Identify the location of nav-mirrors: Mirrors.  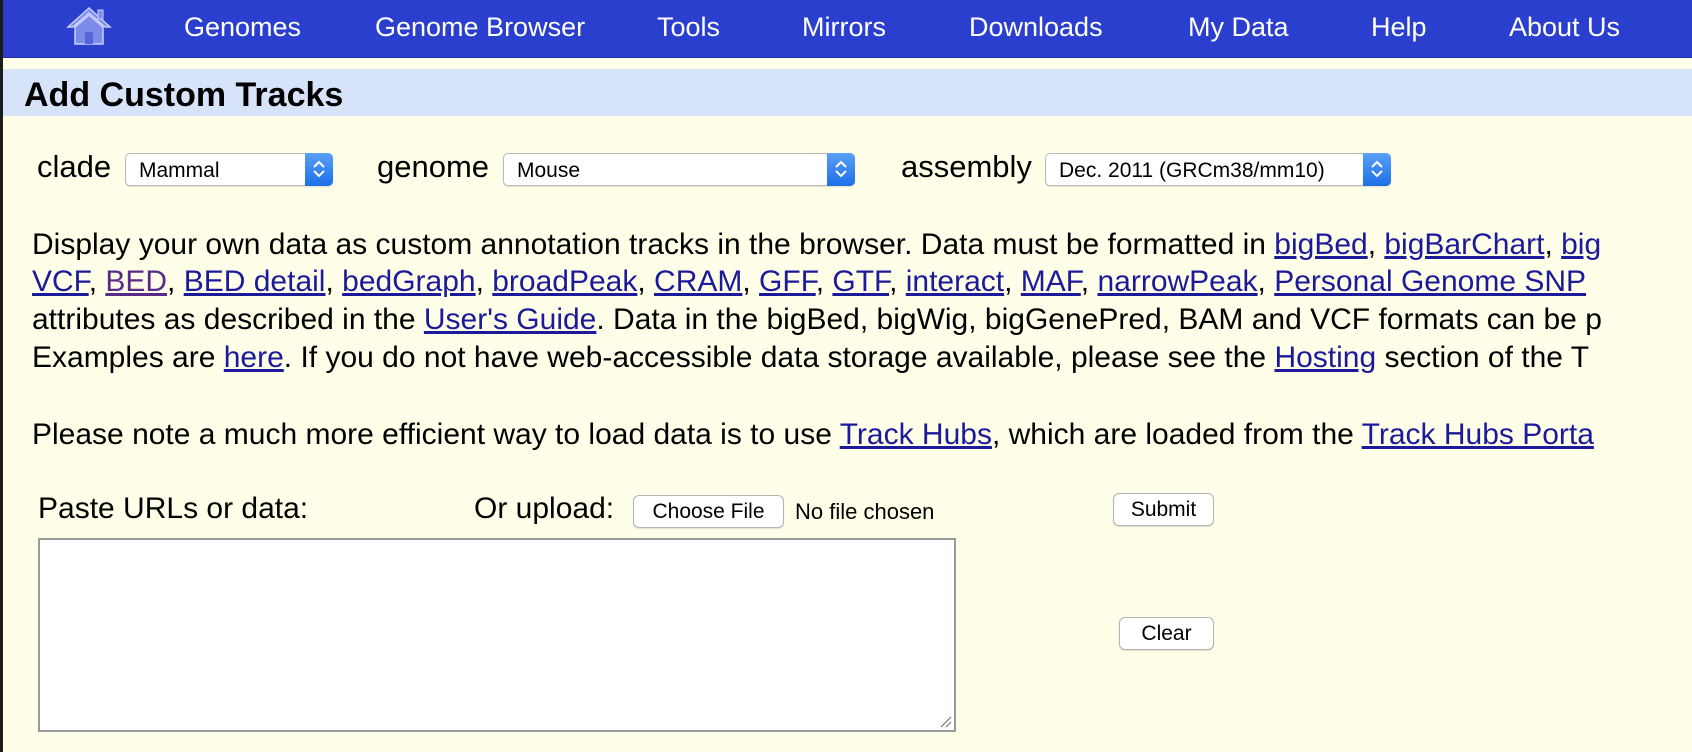
(844, 27).